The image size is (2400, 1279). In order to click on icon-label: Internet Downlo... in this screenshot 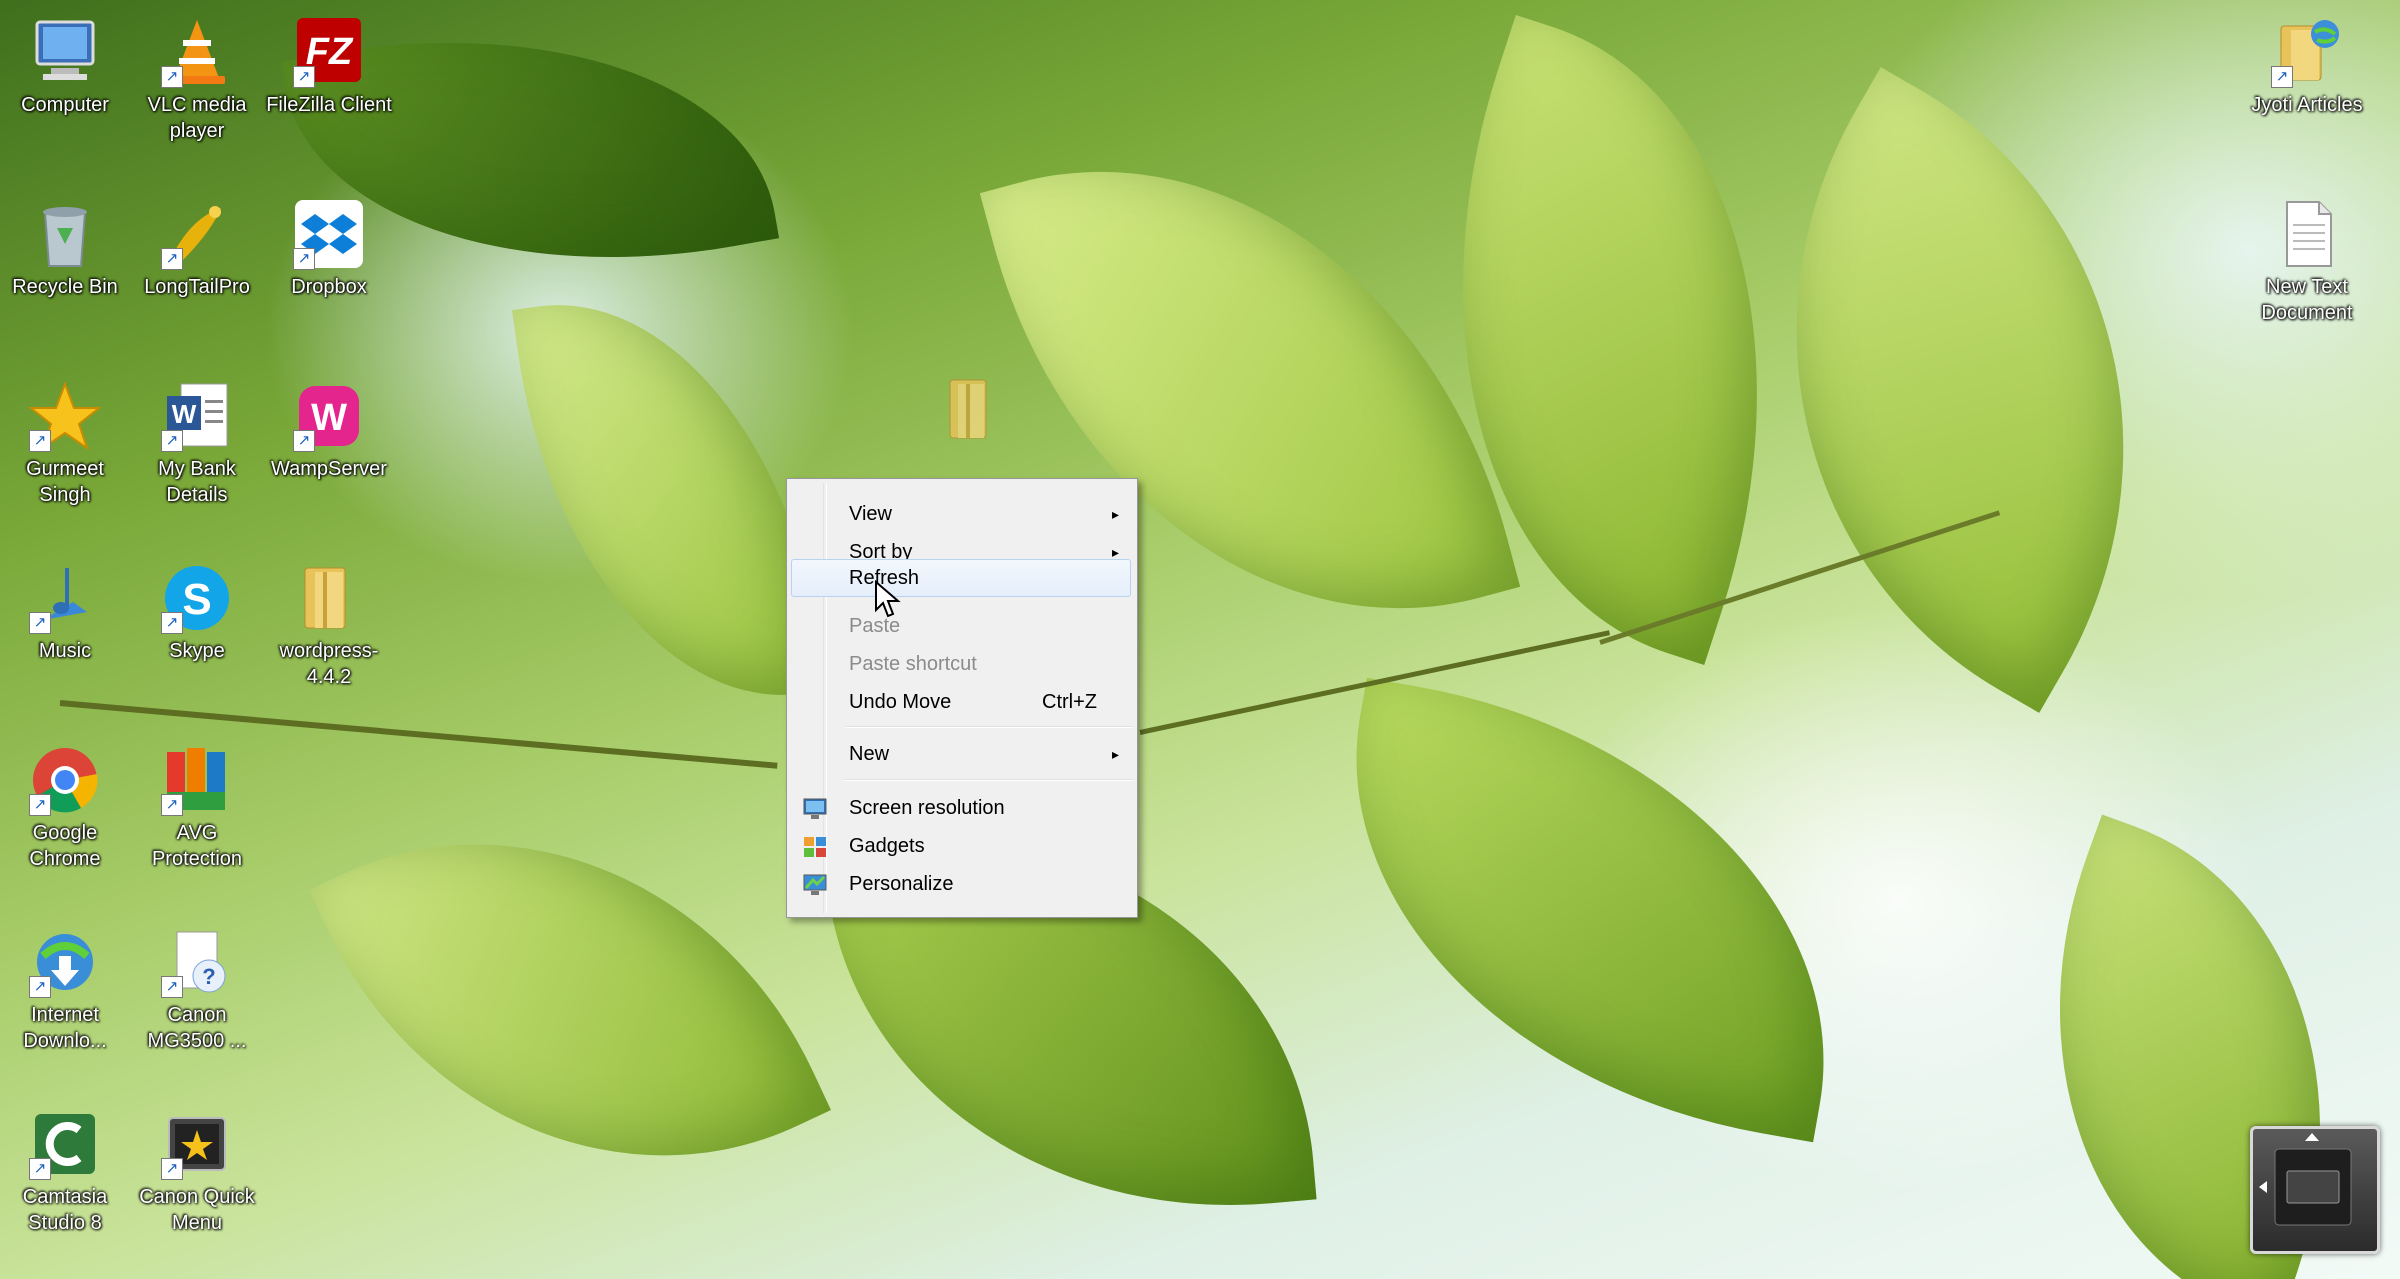, I will do `click(65, 1028)`.